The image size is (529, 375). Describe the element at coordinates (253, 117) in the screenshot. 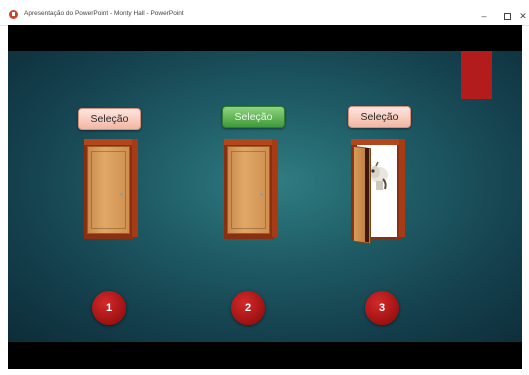

I see `selection-button-door-2: Seleção` at that location.